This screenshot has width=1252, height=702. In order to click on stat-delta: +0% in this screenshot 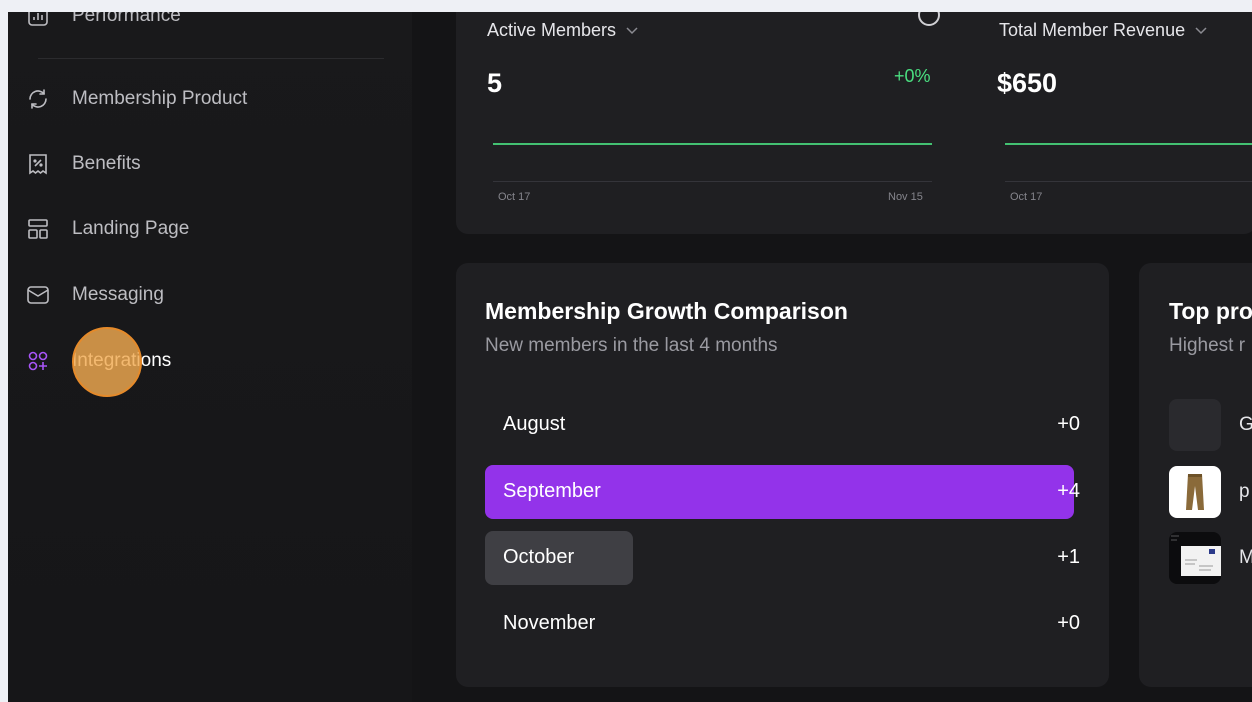, I will do `click(912, 76)`.